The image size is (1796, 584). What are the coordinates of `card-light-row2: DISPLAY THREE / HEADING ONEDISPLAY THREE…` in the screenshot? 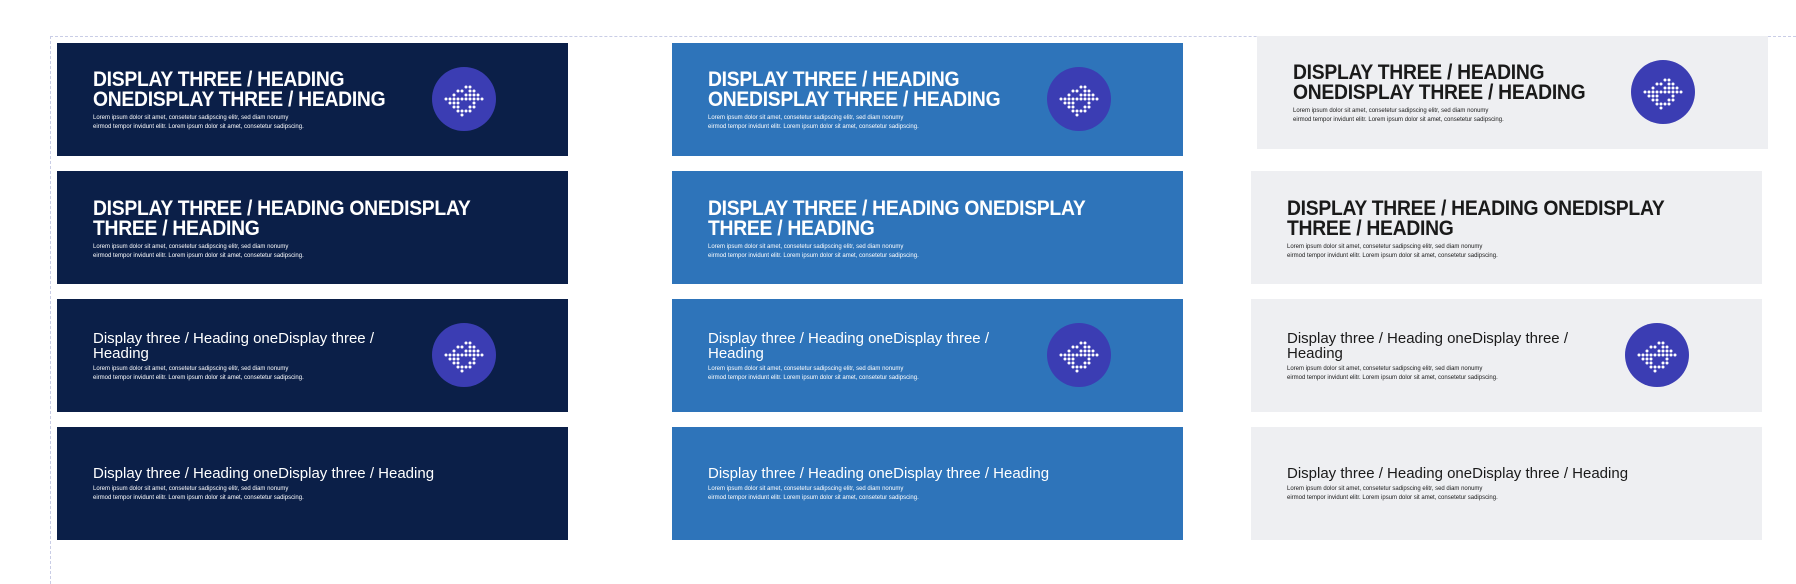 It's located at (1506, 227).